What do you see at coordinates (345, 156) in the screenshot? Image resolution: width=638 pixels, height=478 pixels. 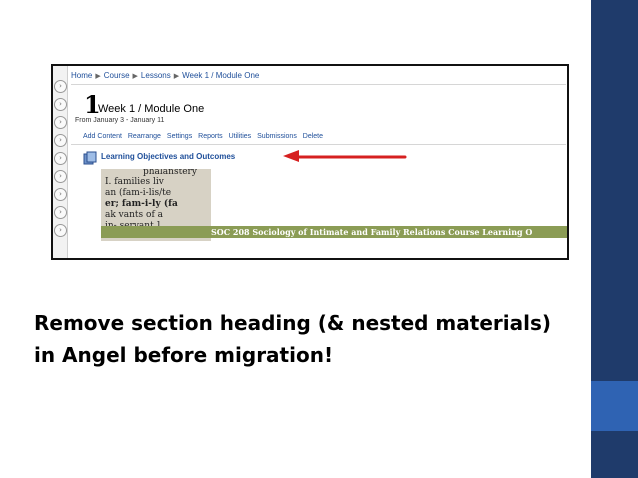 I see `red-arrow-icon` at bounding box center [345, 156].